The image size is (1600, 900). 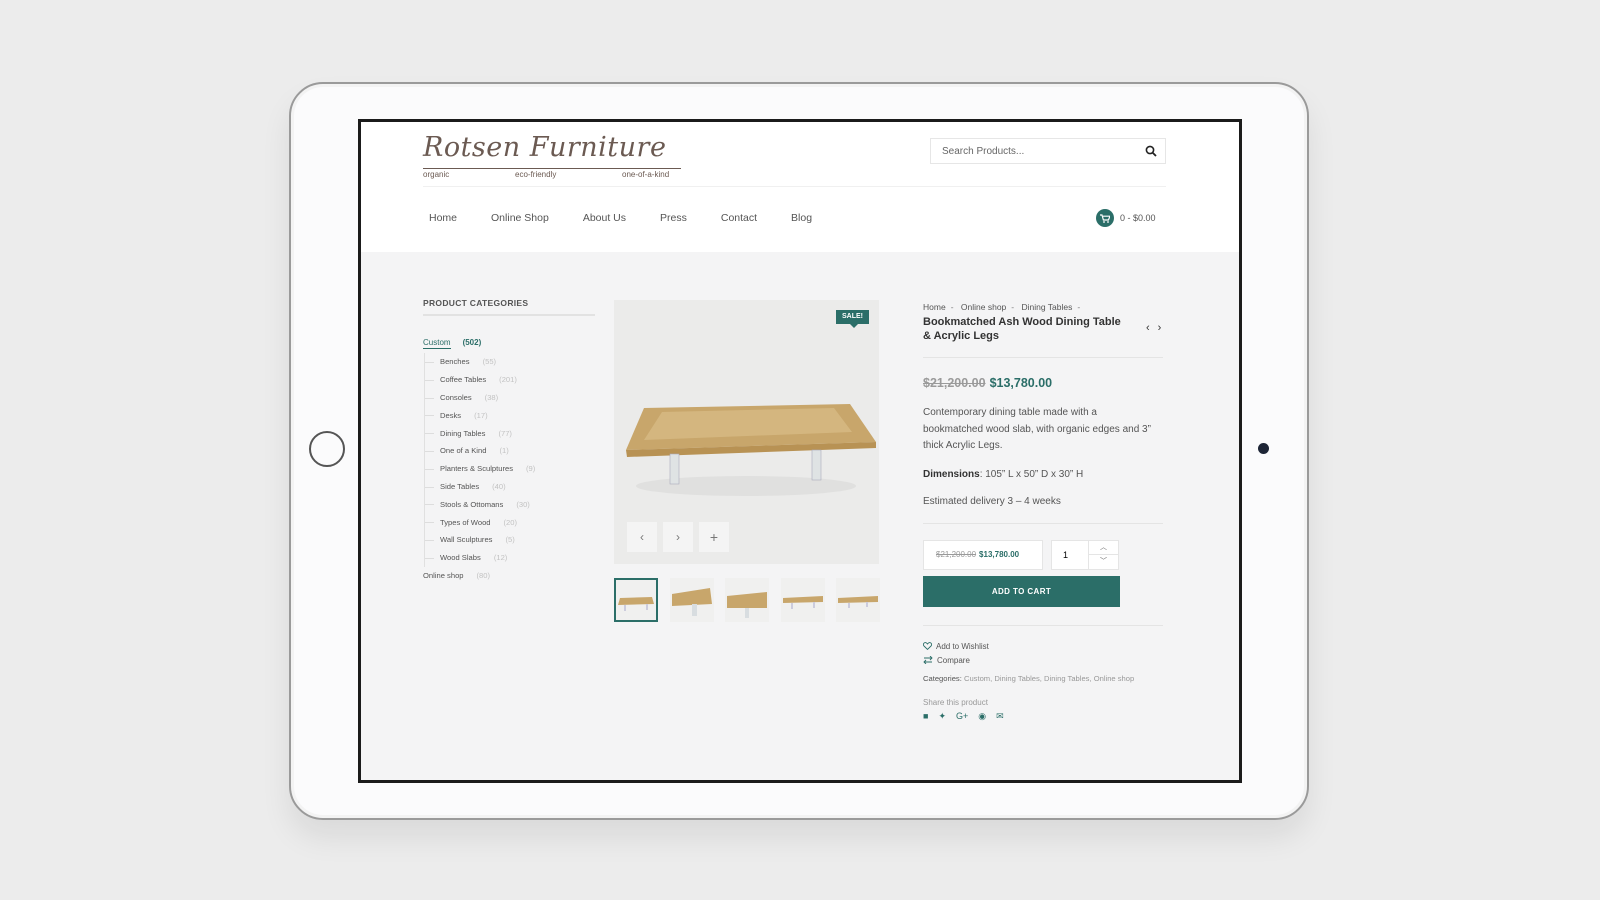 What do you see at coordinates (327, 449) in the screenshot?
I see `home-button` at bounding box center [327, 449].